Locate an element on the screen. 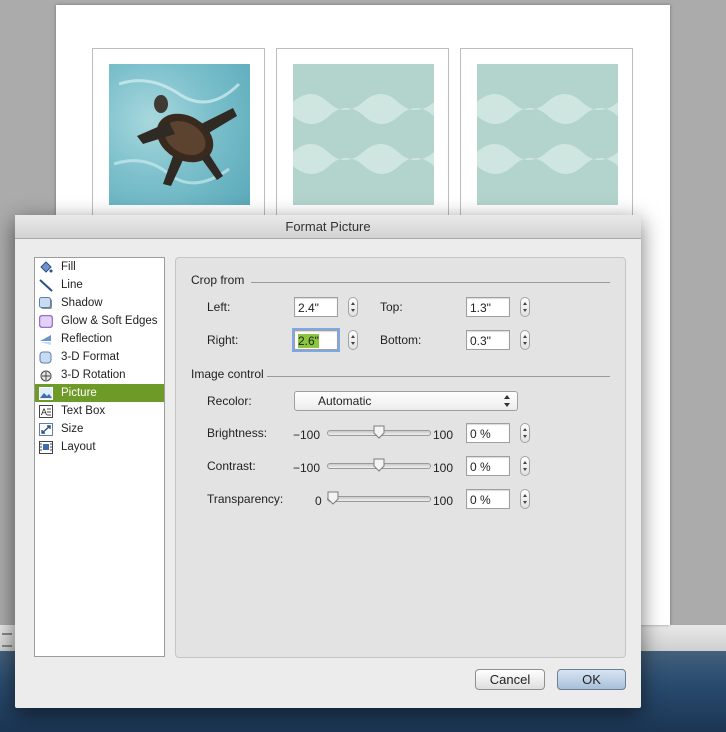 The height and width of the screenshot is (732, 726). sidebar-item-label: Line is located at coordinates (72, 285).